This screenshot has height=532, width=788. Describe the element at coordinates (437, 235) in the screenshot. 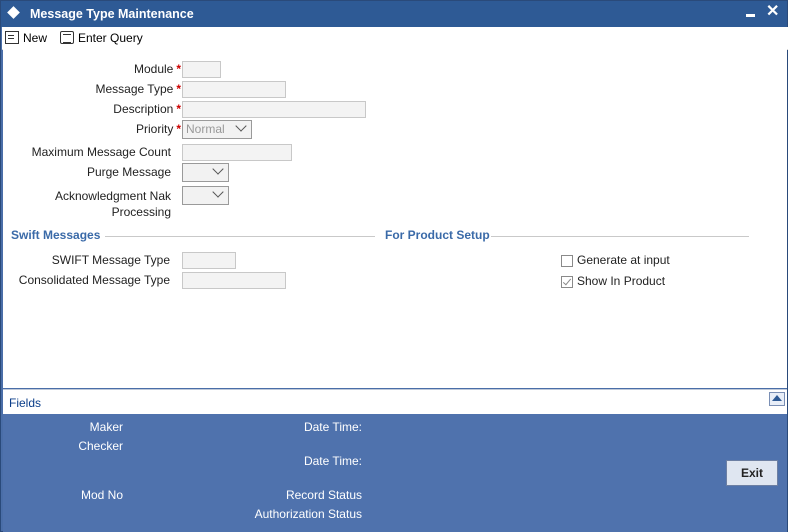

I see `product-setup-section-title: For Product Setup` at that location.